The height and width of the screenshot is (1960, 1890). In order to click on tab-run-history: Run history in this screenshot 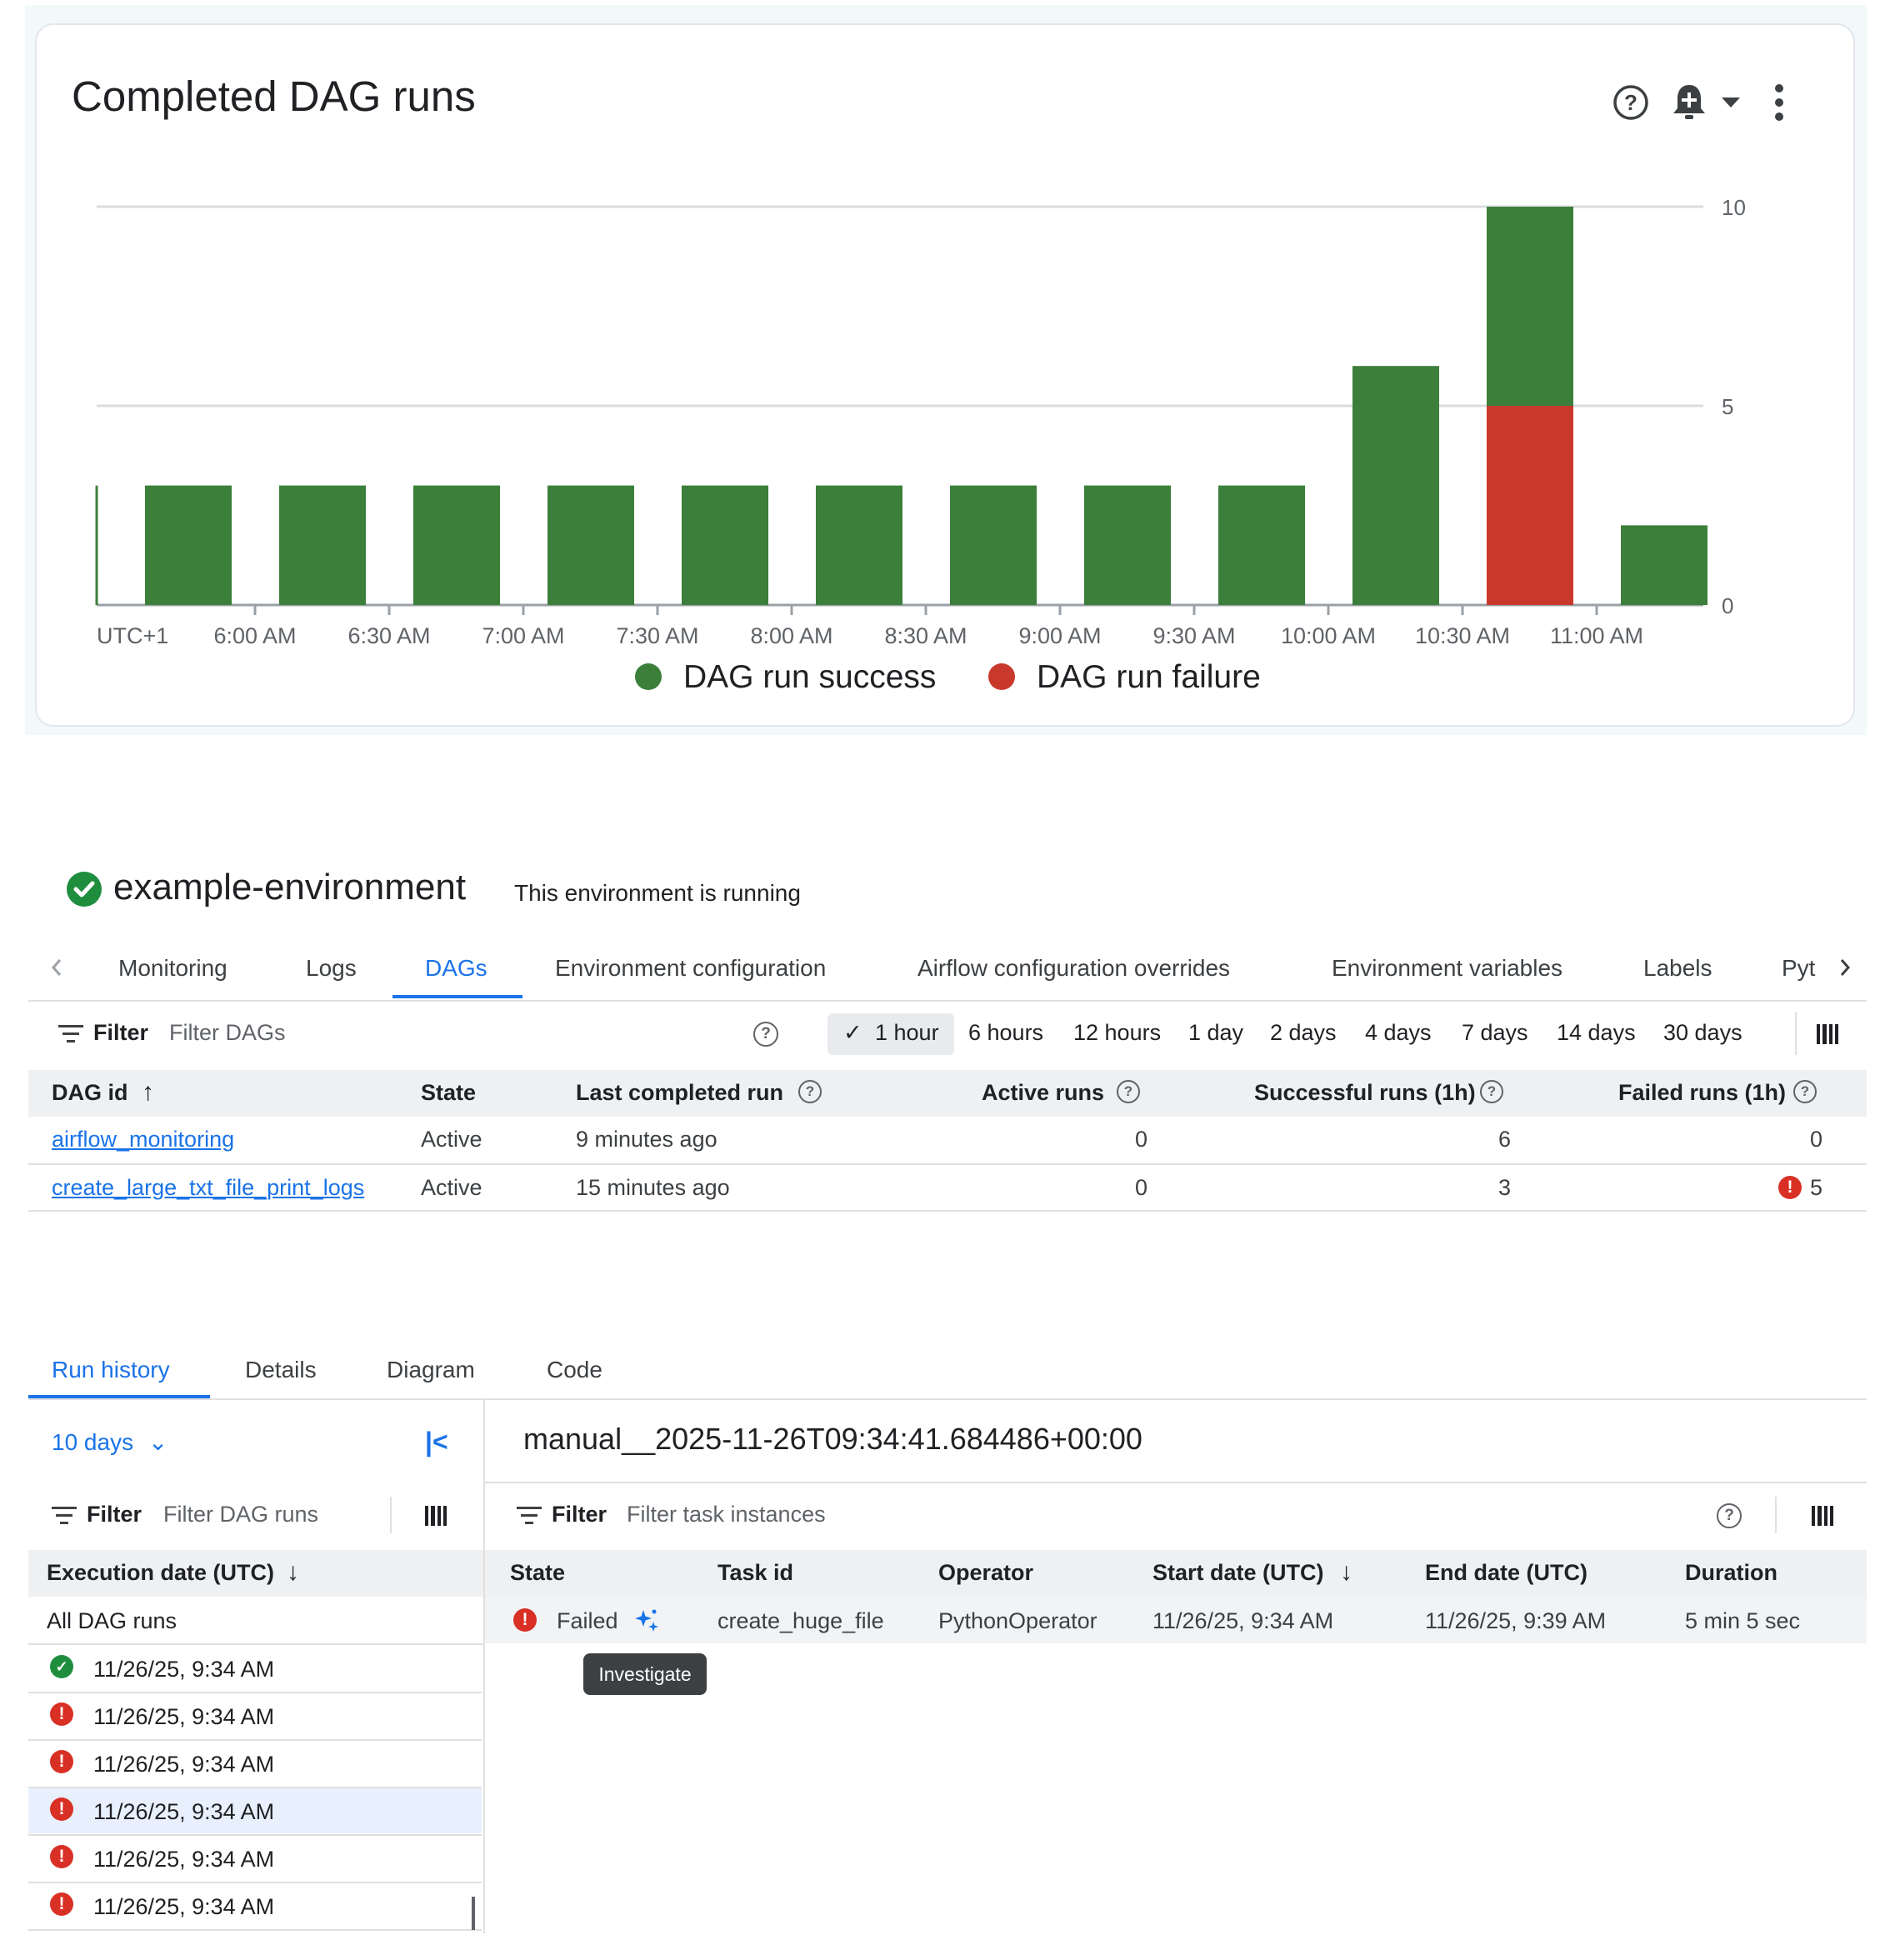, I will do `click(111, 1370)`.